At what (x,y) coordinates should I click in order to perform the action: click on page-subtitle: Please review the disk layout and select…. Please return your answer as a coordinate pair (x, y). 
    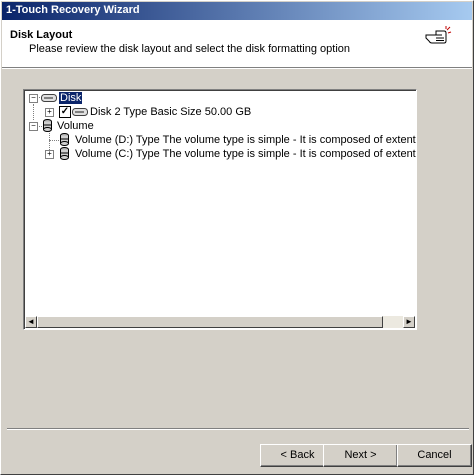
    Looking at the image, I should click on (190, 49).